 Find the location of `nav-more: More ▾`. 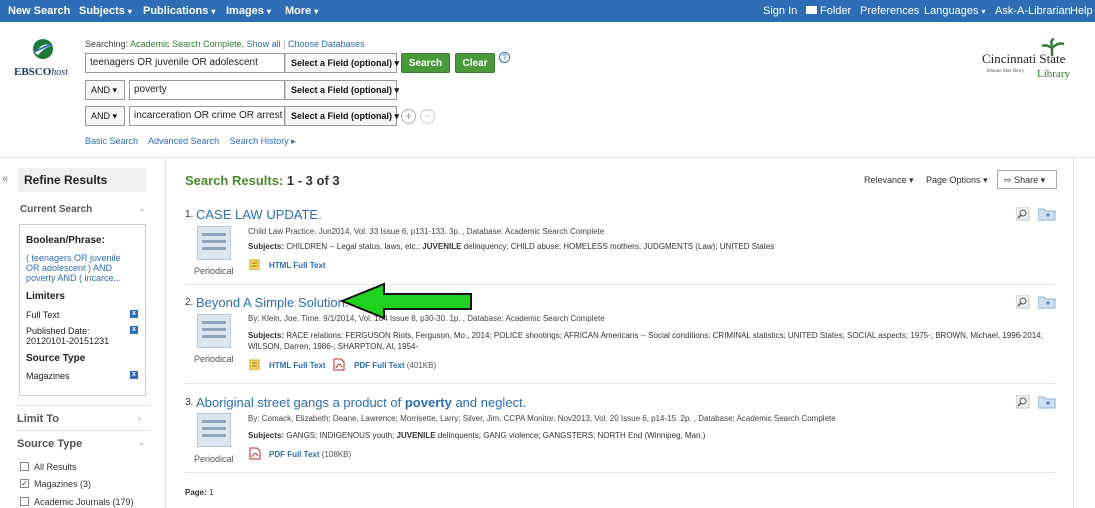

nav-more: More ▾ is located at coordinates (301, 11).